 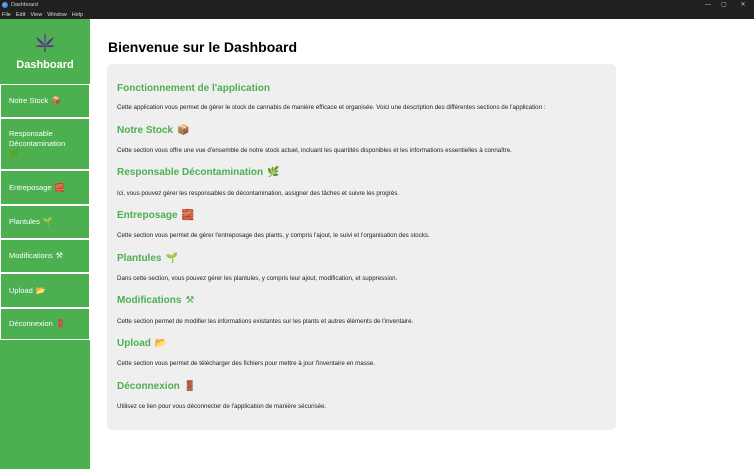 I want to click on section-title-text: Plantules, so click(x=139, y=258).